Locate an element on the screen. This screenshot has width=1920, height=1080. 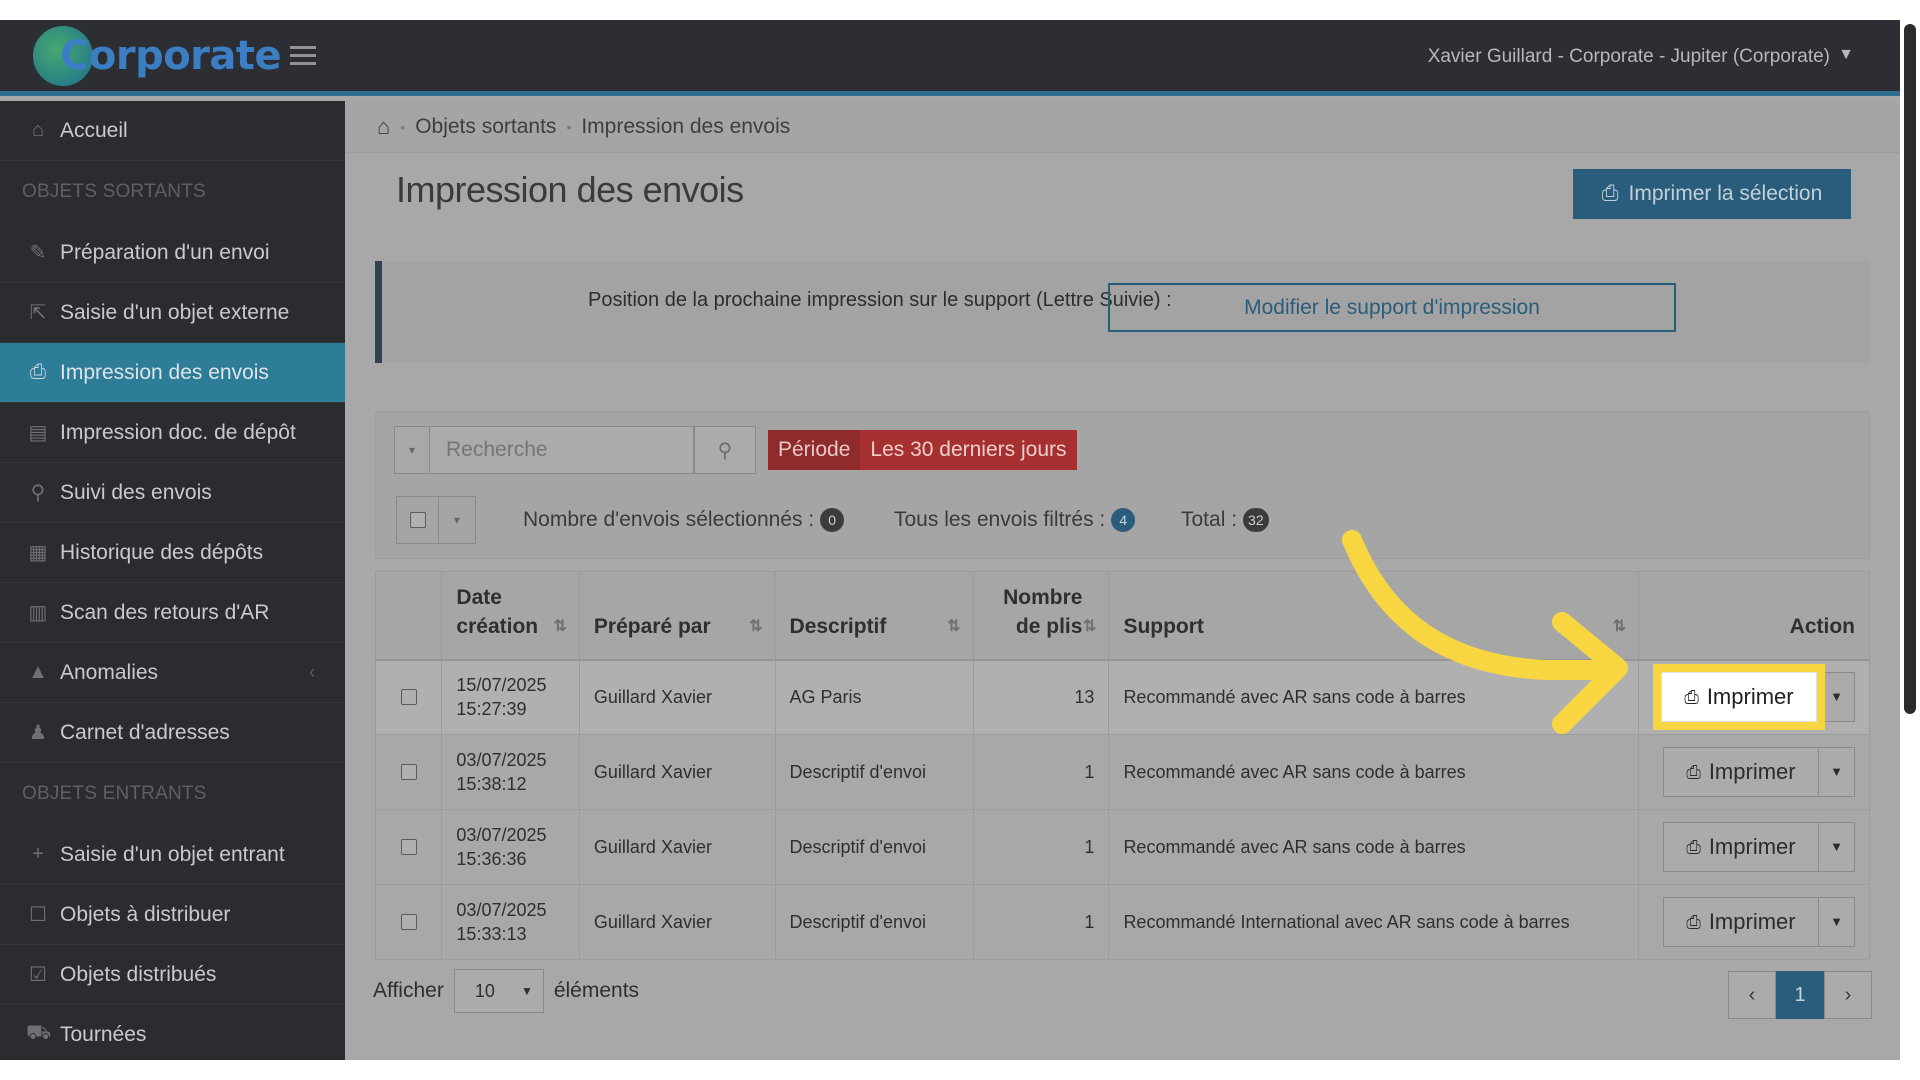
chevron-left-icon: ‹ is located at coordinates (312, 672).